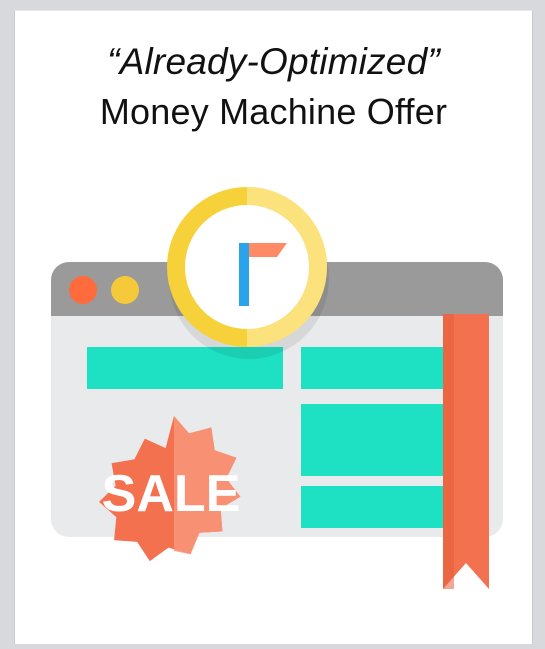  What do you see at coordinates (244, 274) in the screenshot?
I see `logo-bar-vertical` at bounding box center [244, 274].